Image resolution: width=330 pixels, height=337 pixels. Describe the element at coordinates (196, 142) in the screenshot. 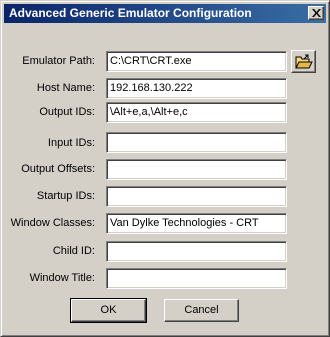

I see `input-ids-field` at that location.